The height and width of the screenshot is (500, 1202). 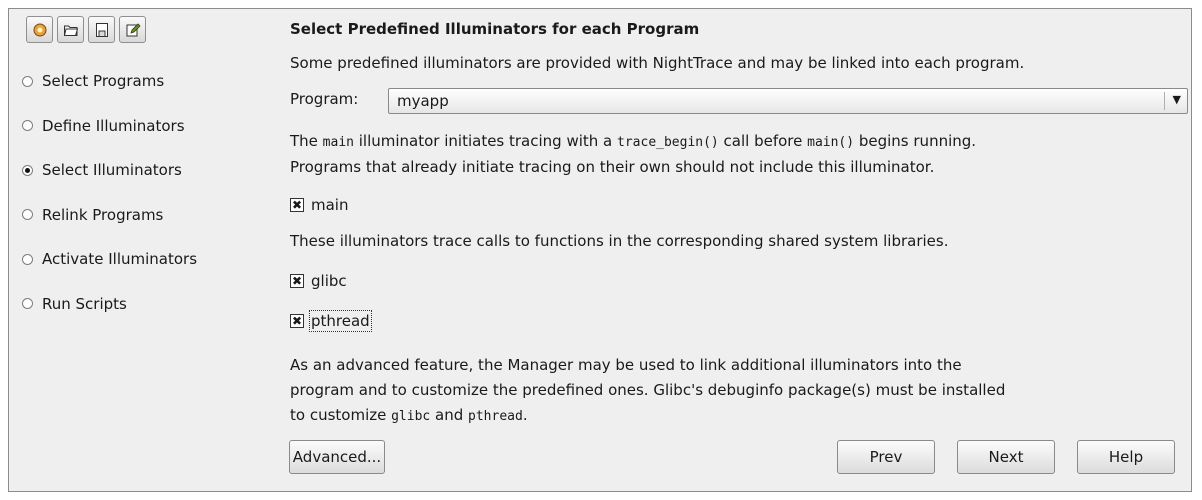 What do you see at coordinates (525, 415) in the screenshot?
I see `text-segment: .` at bounding box center [525, 415].